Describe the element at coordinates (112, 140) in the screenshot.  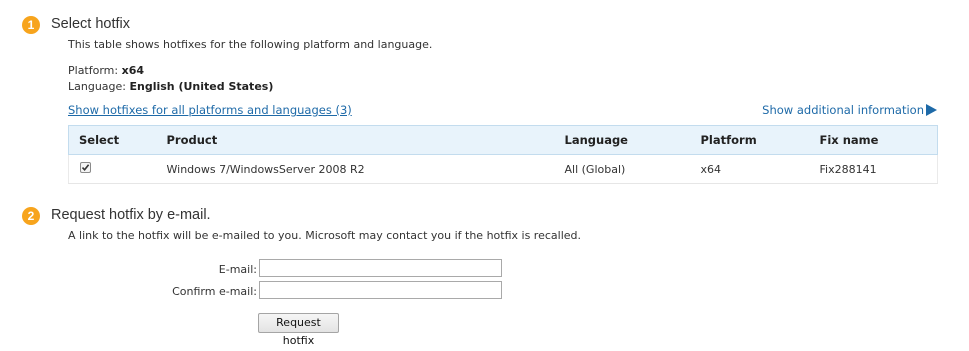
I see `column-header-select: Select` at that location.